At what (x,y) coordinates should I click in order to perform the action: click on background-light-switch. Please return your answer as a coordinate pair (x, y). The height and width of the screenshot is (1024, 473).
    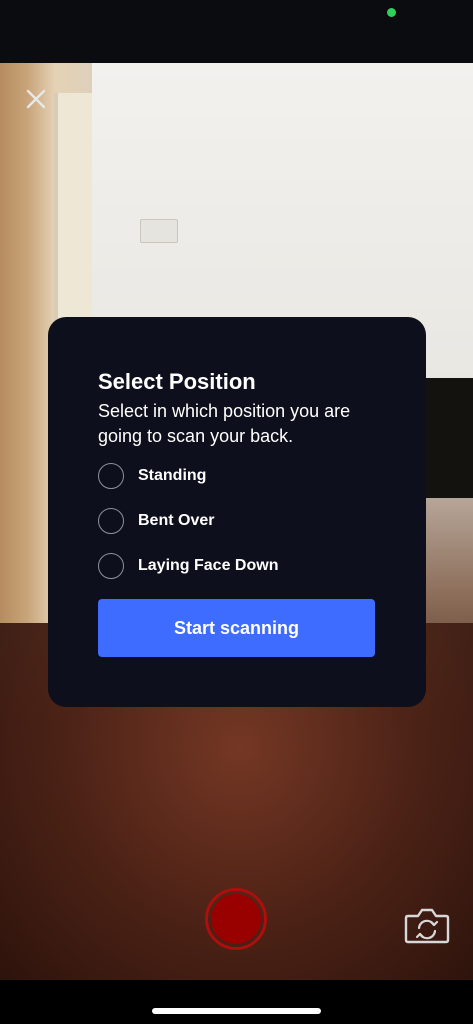
    Looking at the image, I should click on (159, 231).